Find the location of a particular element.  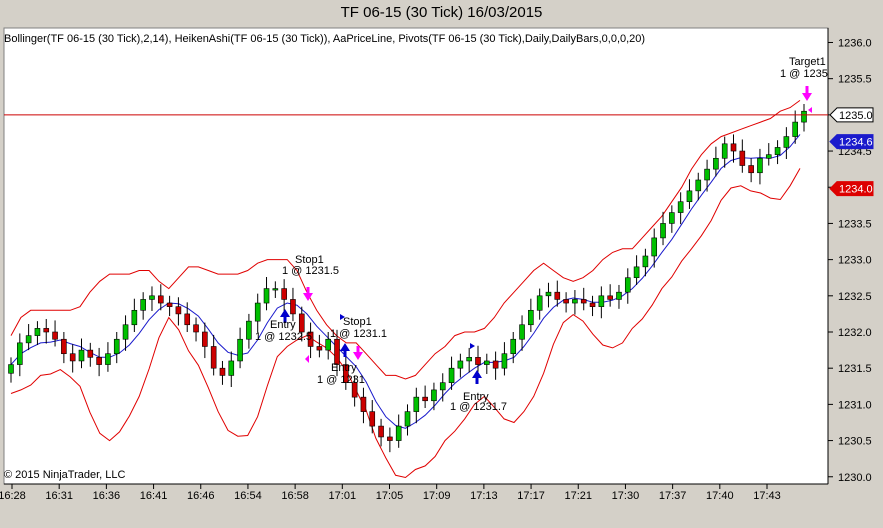

x-tick-label-3: 16:41 is located at coordinates (154, 496).